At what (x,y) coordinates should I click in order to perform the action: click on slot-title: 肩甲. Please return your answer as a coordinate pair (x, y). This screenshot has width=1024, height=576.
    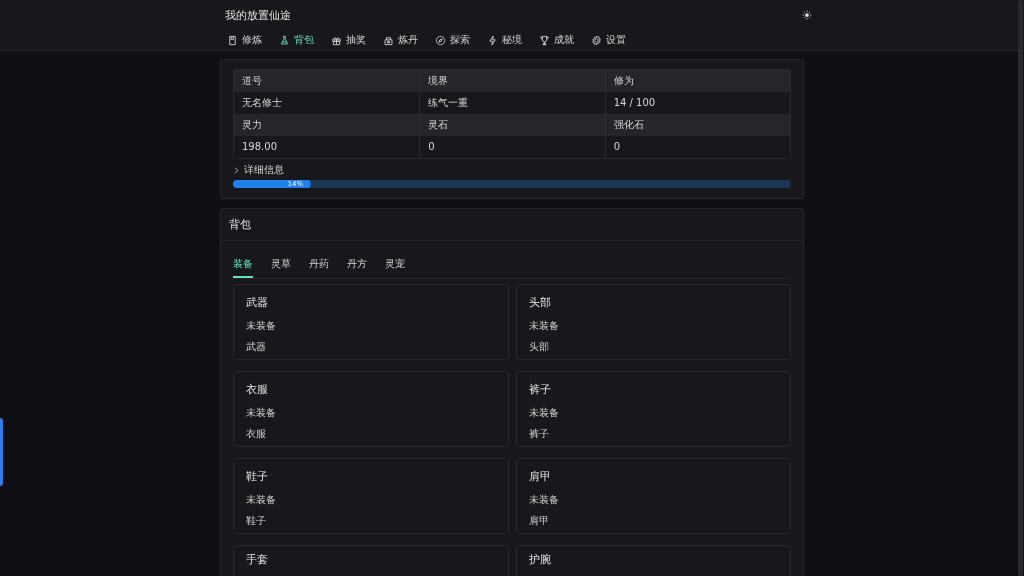
    Looking at the image, I should click on (539, 476).